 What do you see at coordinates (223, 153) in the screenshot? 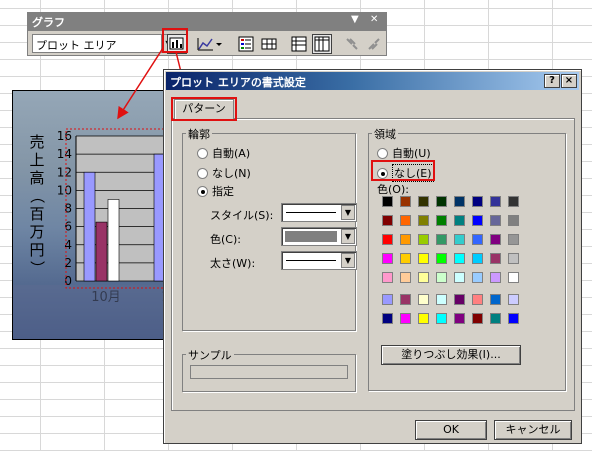
I see `border-auto-option: 自動(A)` at bounding box center [223, 153].